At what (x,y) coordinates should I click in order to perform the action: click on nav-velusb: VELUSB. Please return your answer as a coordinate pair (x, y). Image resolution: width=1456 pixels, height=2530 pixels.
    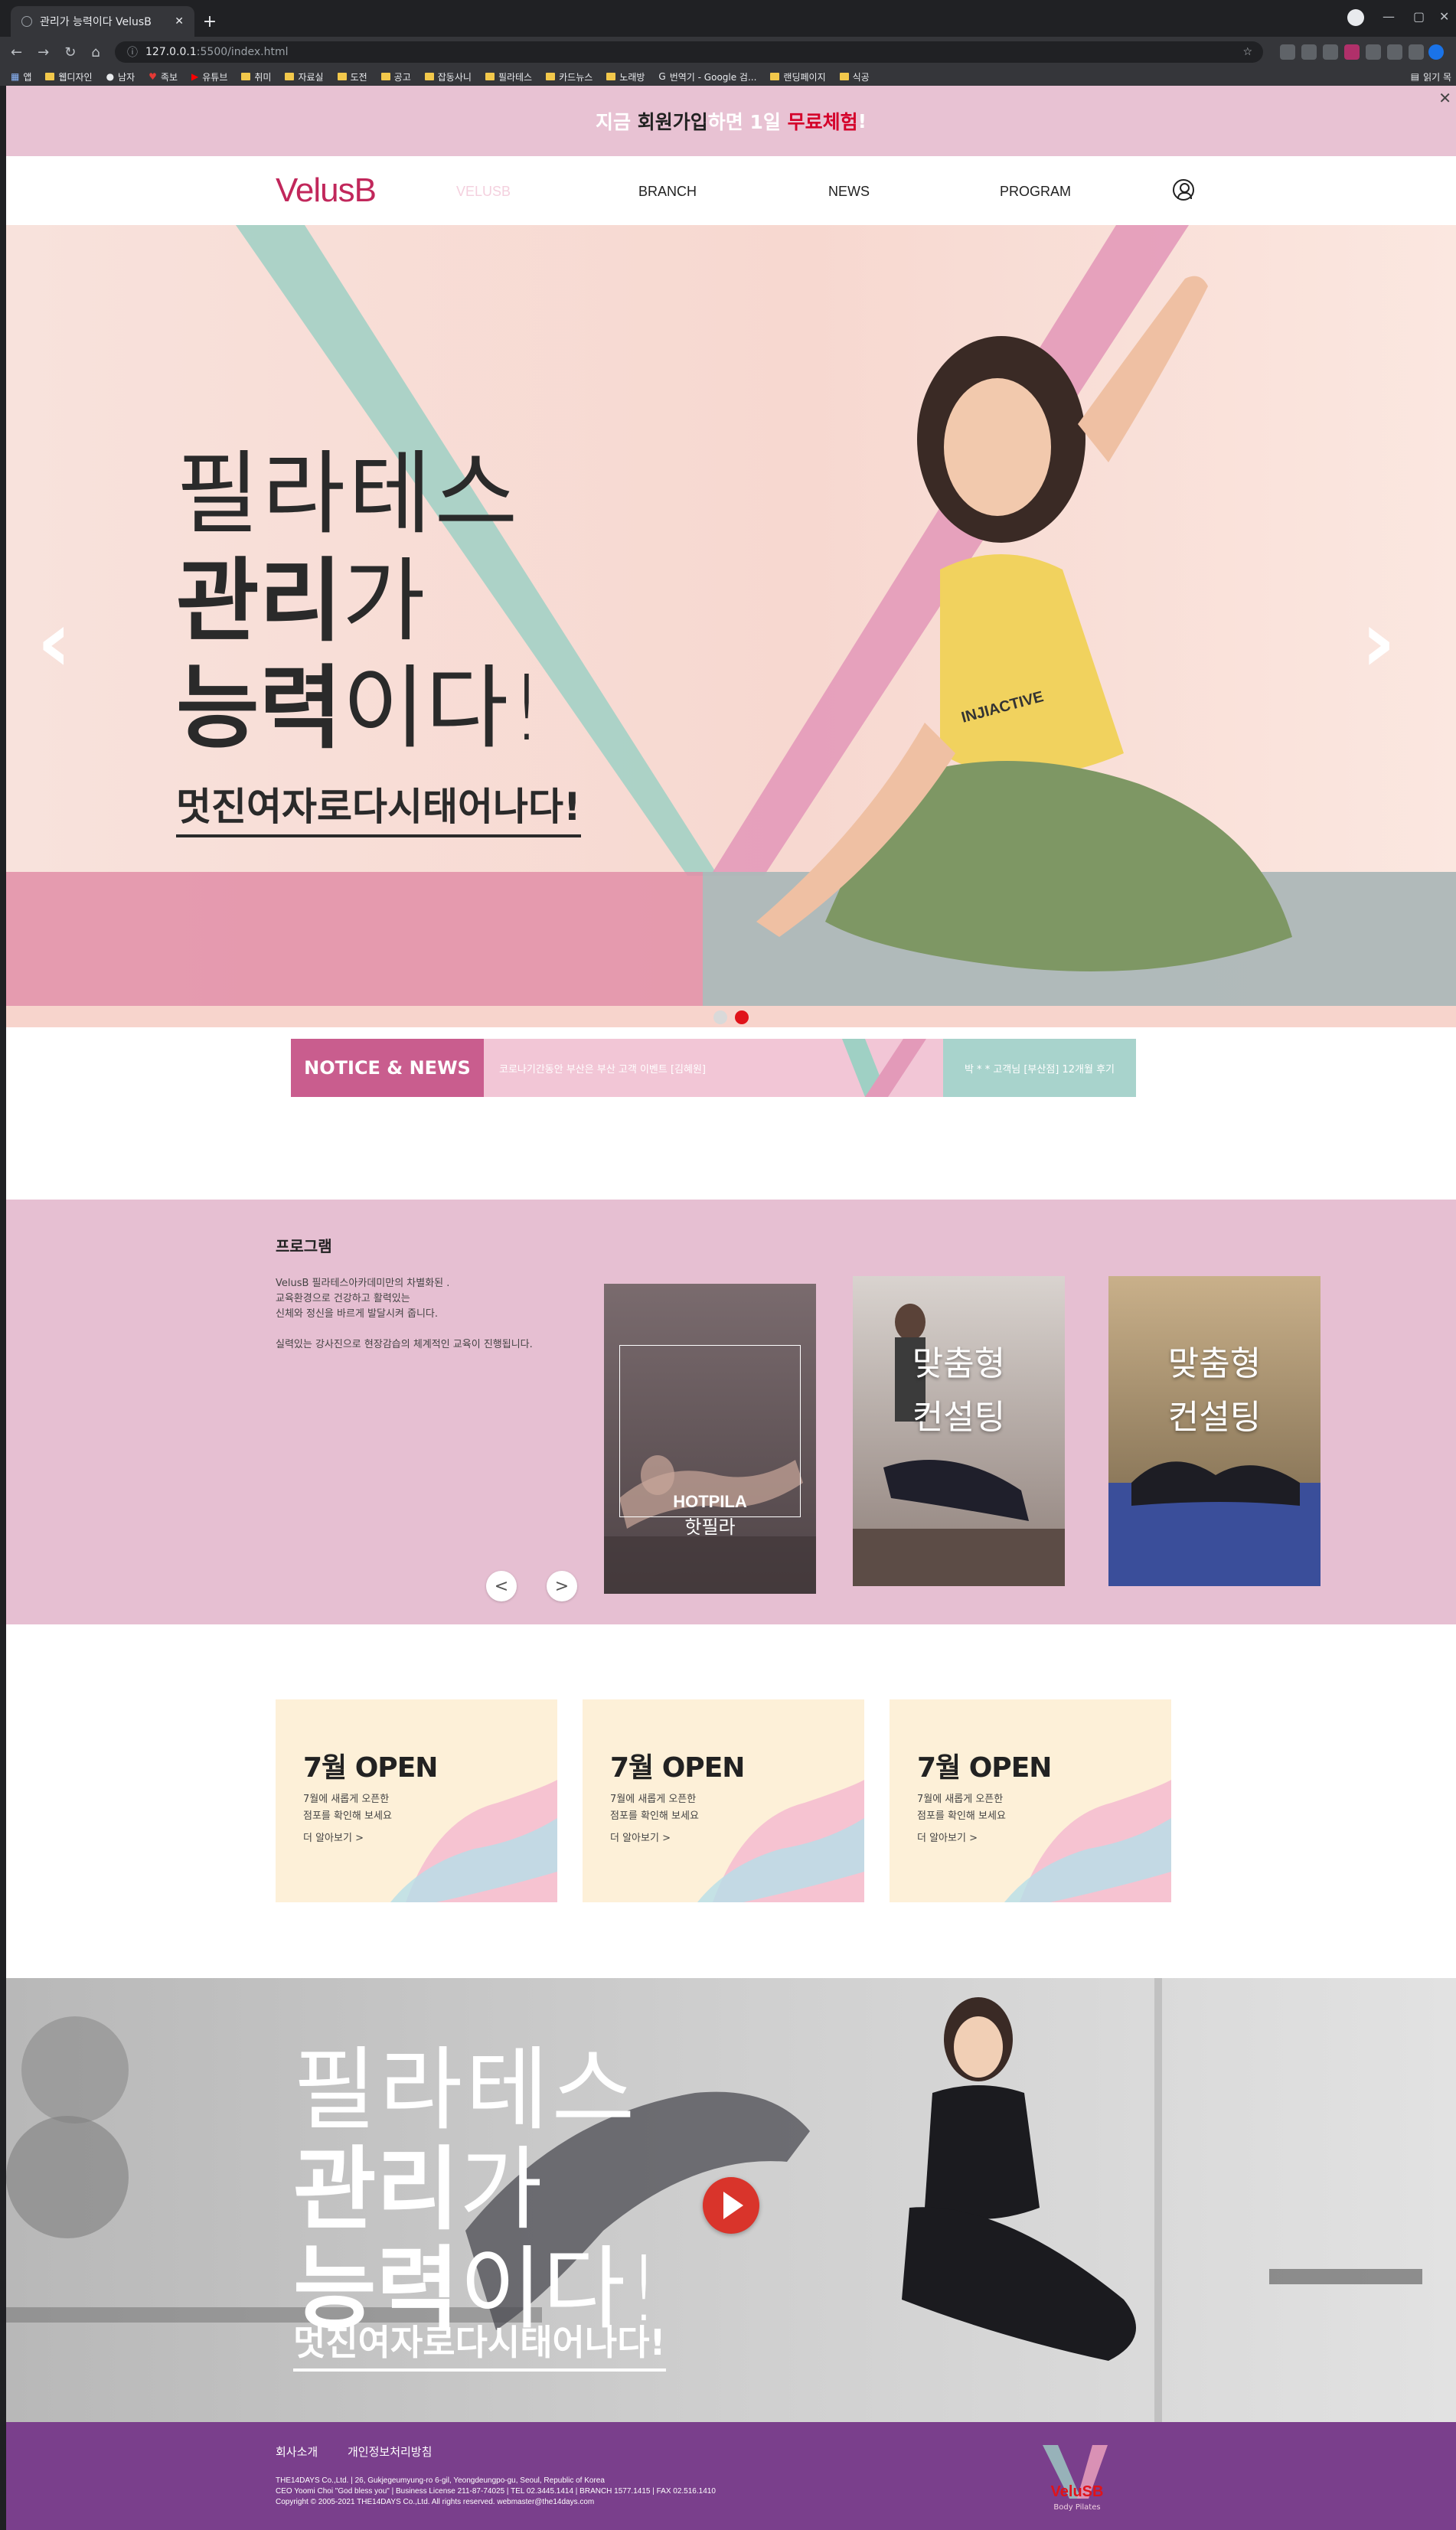
    Looking at the image, I should click on (484, 192).